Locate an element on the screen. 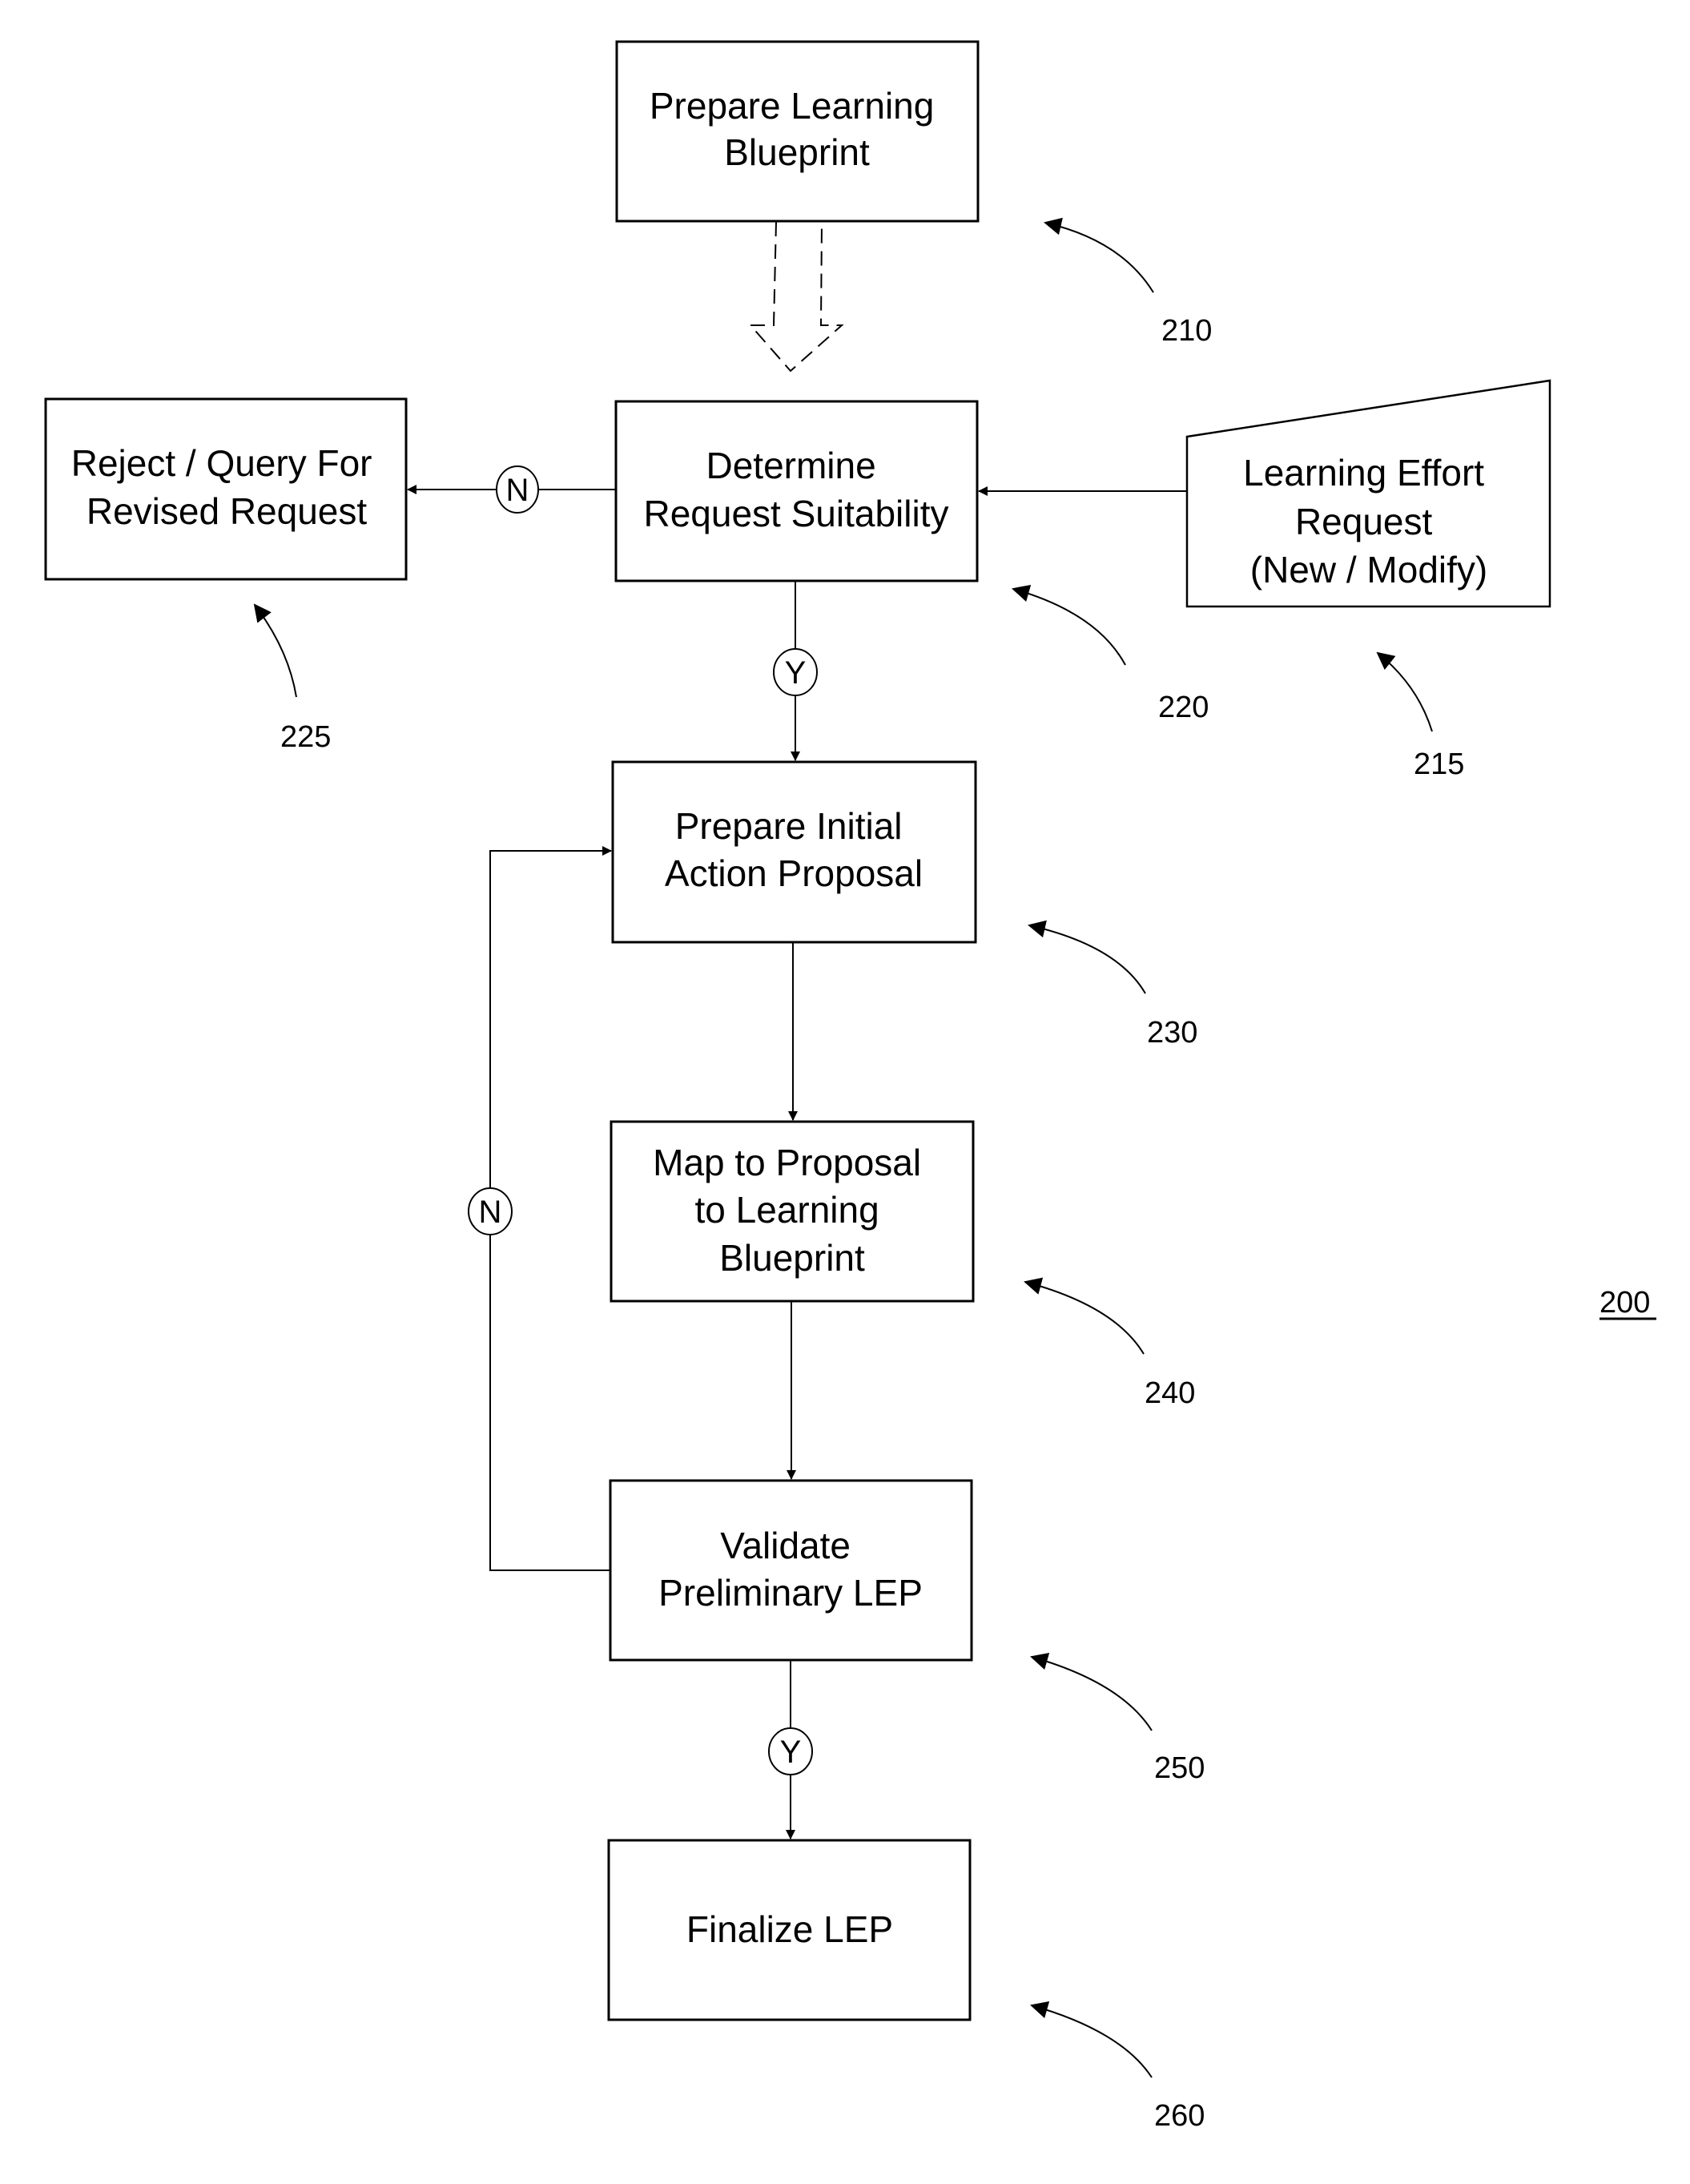  ref-label-250: 250 is located at coordinates (1179, 1768).